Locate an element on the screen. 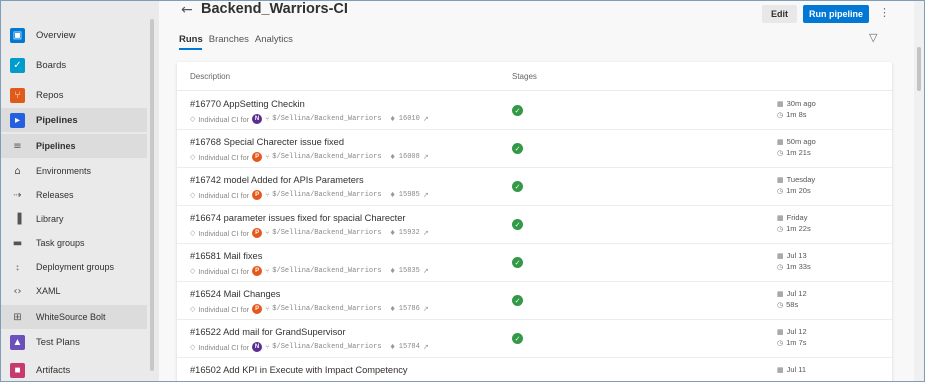 The width and height of the screenshot is (925, 382). run-duration: ◷ 1m 33s is located at coordinates (794, 266).